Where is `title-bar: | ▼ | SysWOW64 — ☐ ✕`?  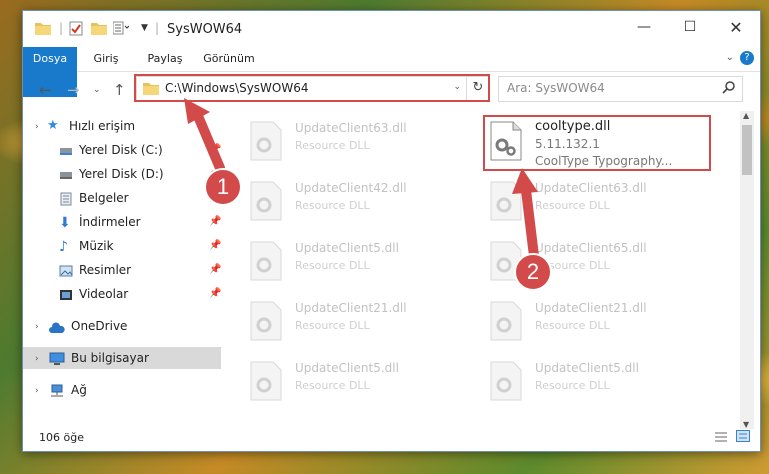
title-bar: | ▼ | SysWOW64 — ☐ ✕ is located at coordinates (391, 29).